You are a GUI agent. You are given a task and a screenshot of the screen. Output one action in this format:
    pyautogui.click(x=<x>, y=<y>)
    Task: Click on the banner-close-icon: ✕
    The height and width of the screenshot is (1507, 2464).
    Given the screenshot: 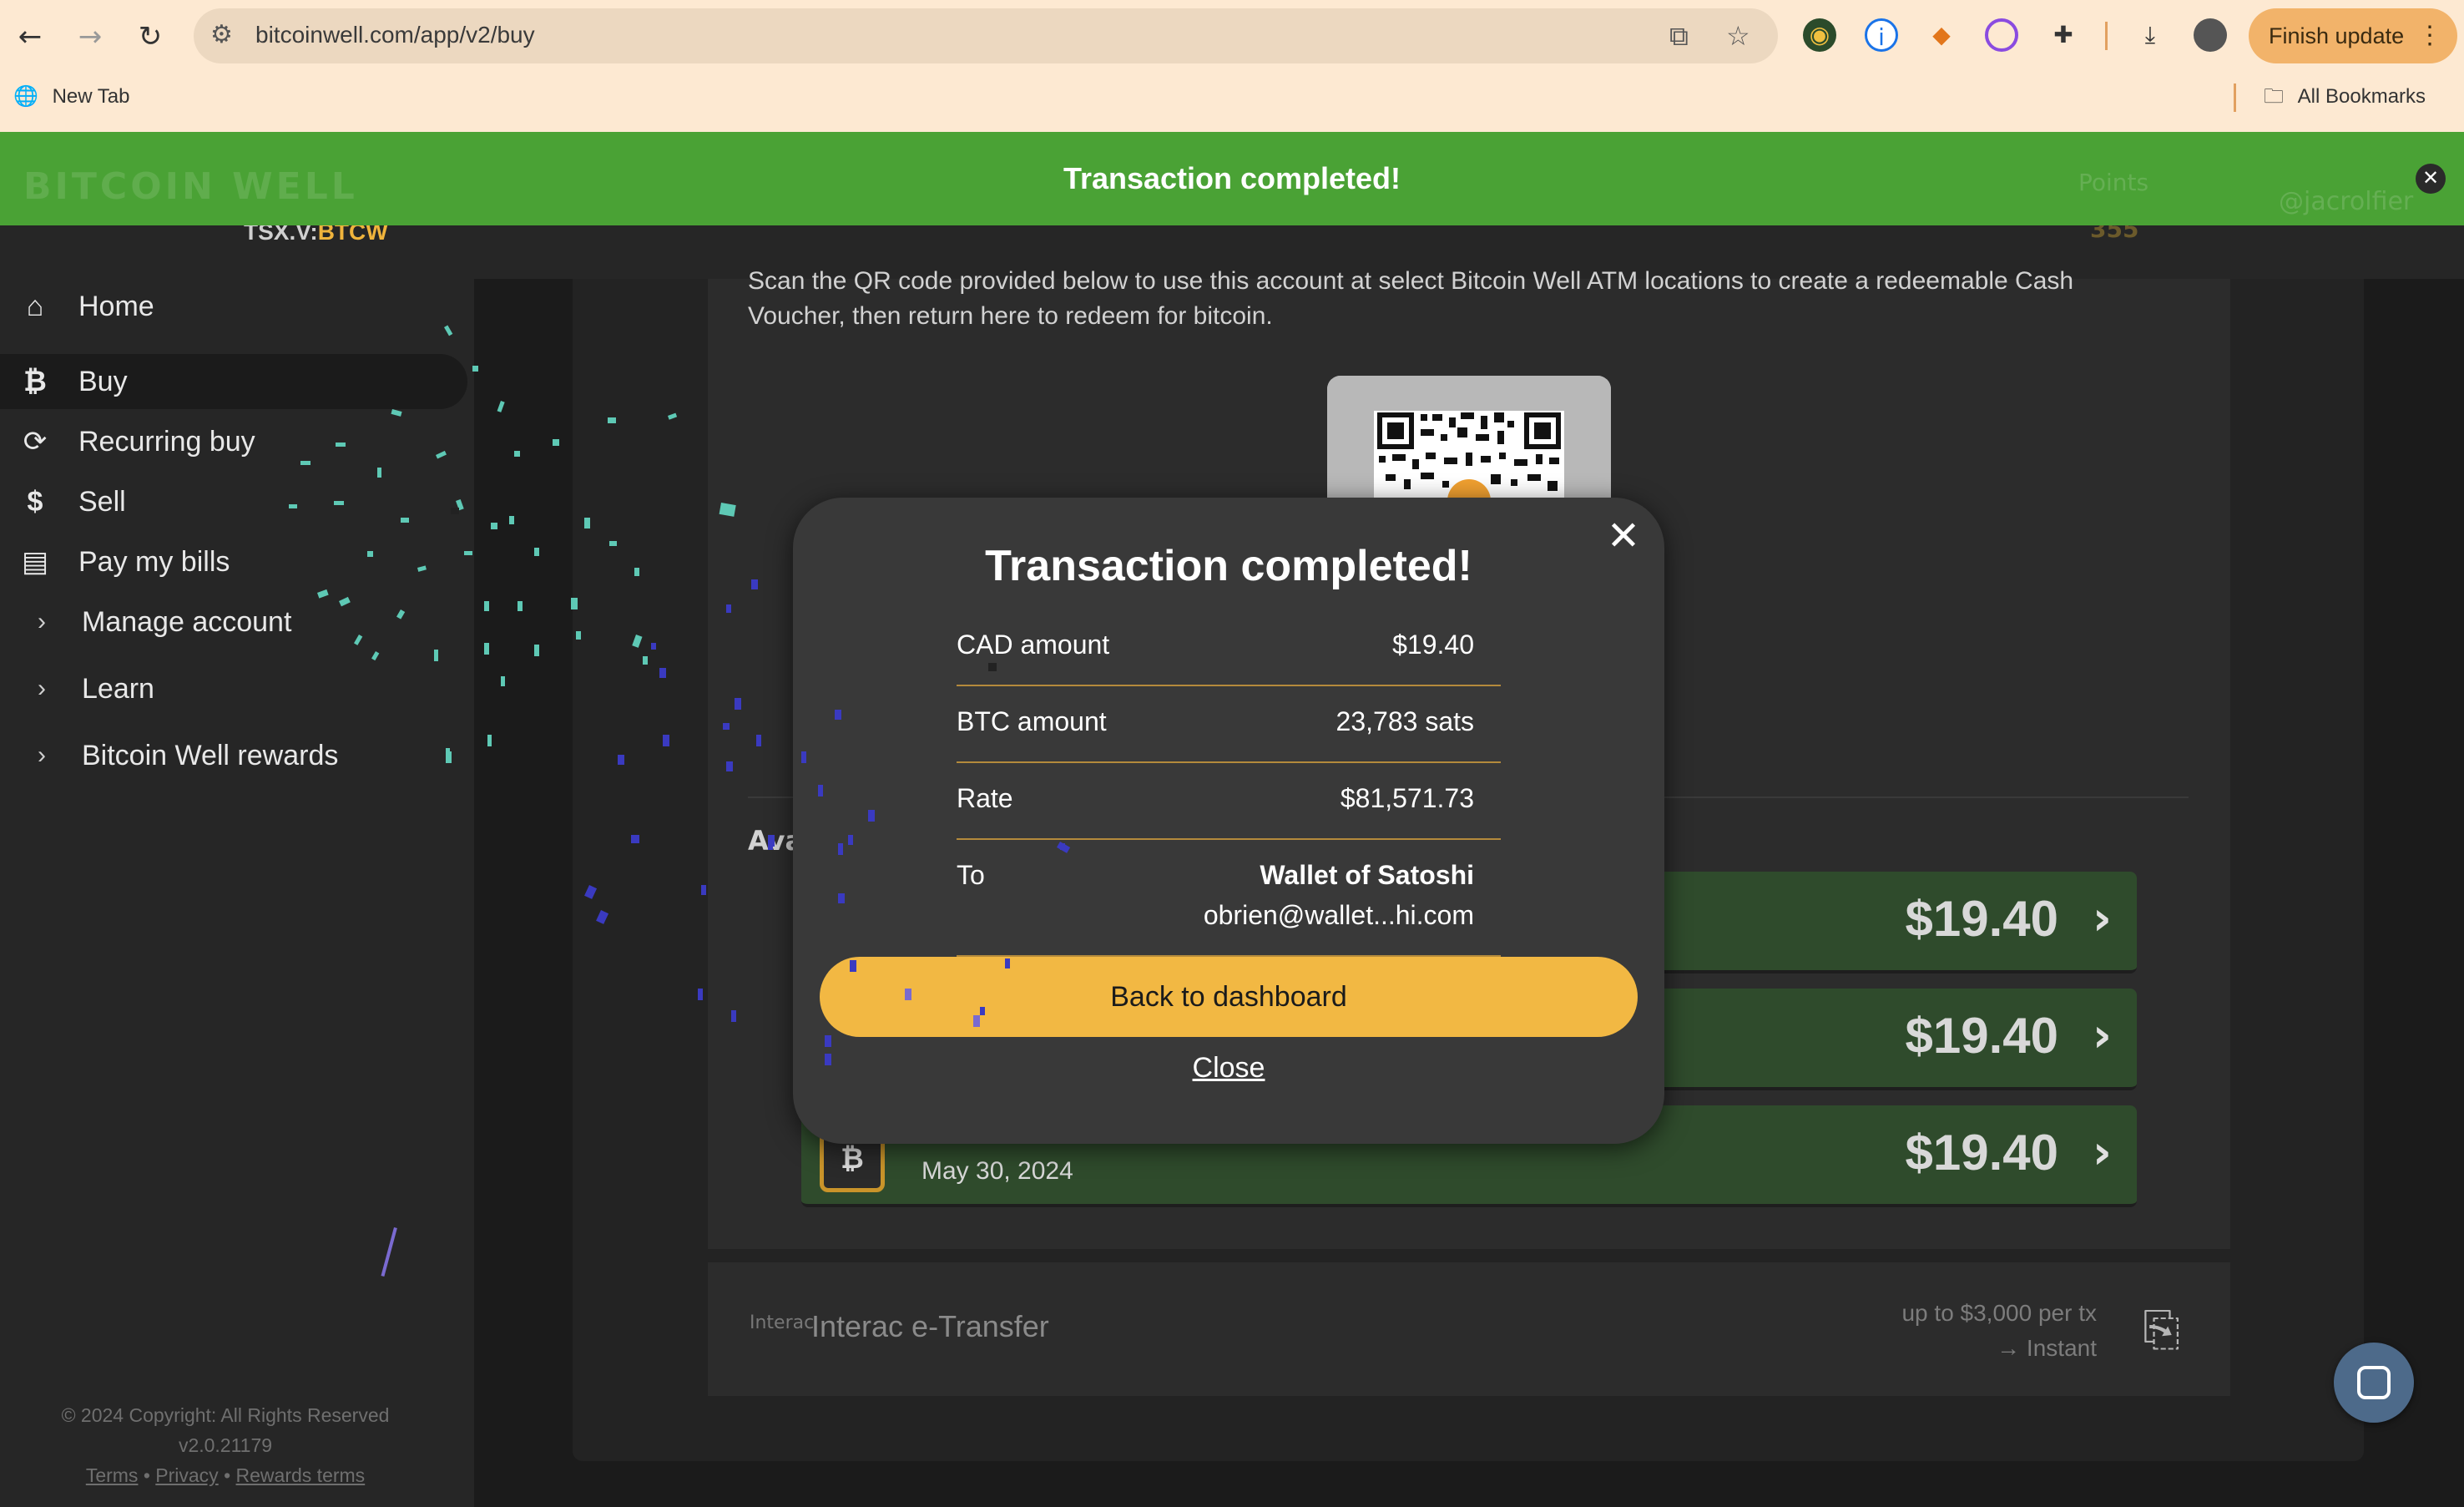 What is the action you would take?
    pyautogui.click(x=2431, y=179)
    